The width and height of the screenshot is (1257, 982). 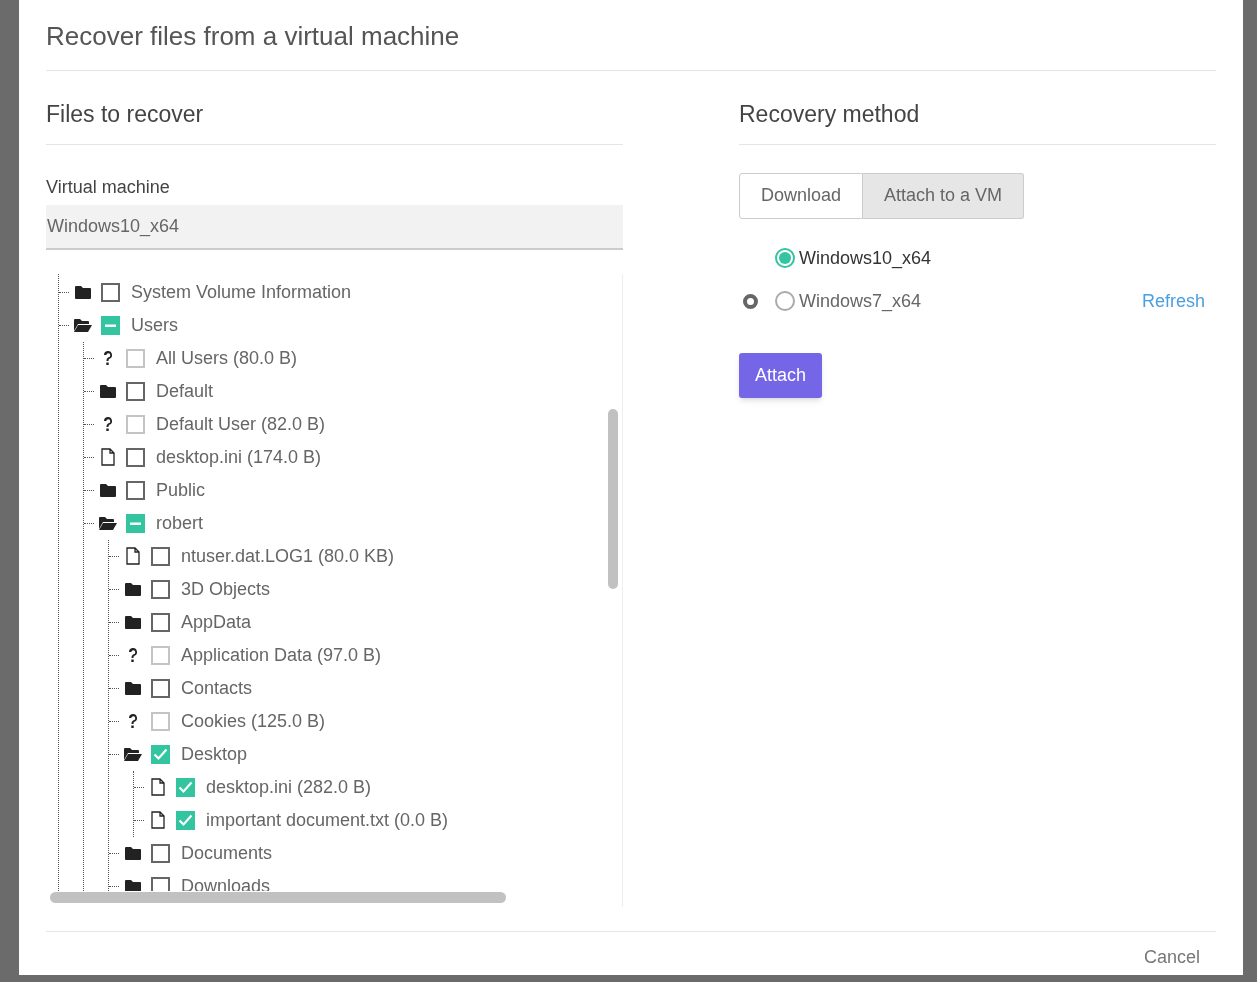 I want to click on tree-item-label: System Volume Information, so click(x=241, y=292).